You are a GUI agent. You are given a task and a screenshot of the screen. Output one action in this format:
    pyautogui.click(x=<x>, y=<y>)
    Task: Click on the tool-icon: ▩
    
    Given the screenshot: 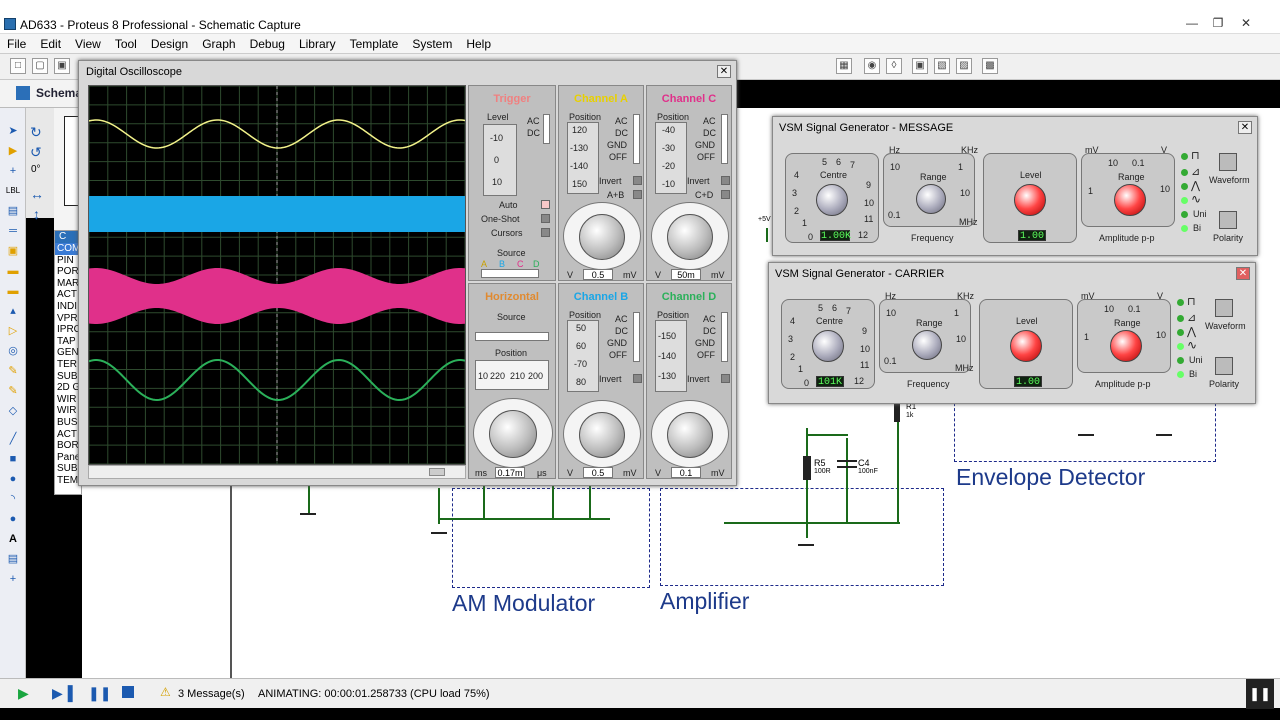 What is the action you would take?
    pyautogui.click(x=990, y=66)
    